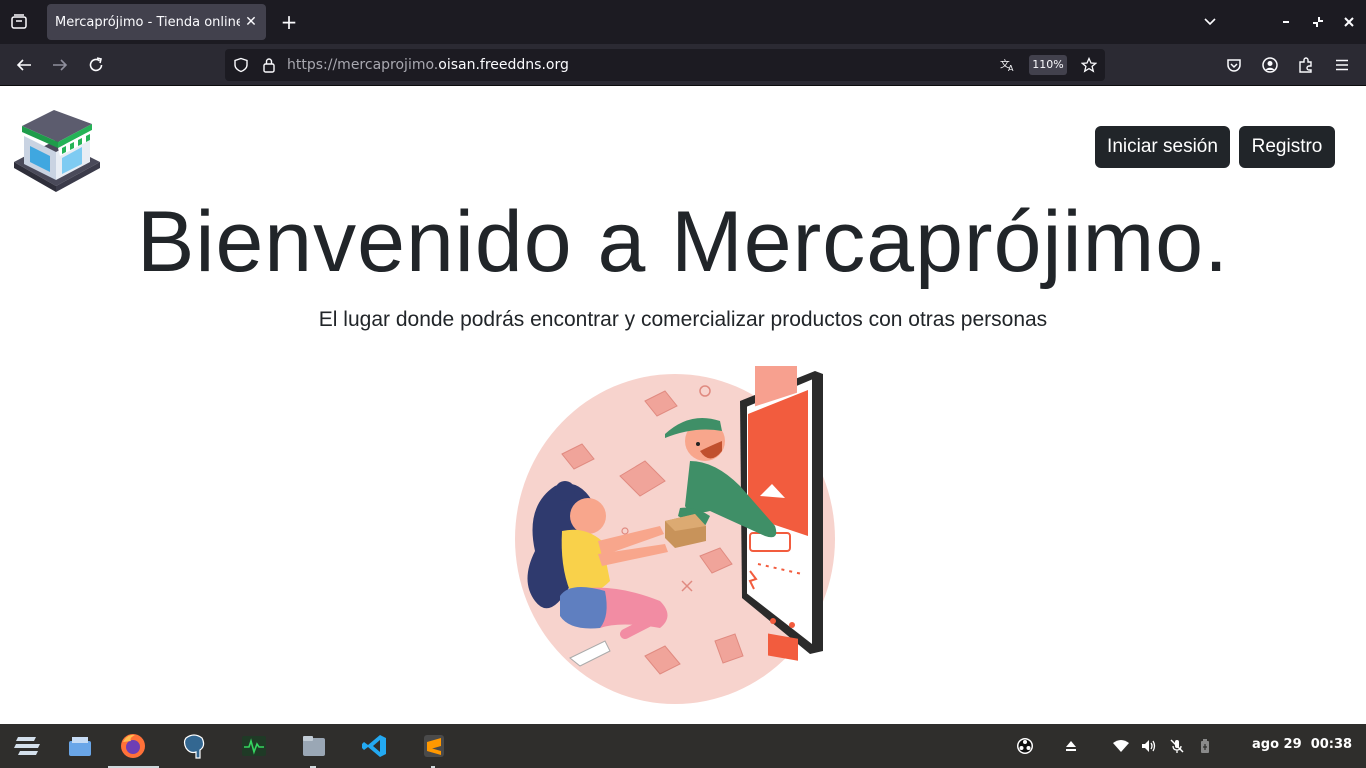 This screenshot has height=768, width=1366. What do you see at coordinates (56, 148) in the screenshot?
I see `store-logo` at bounding box center [56, 148].